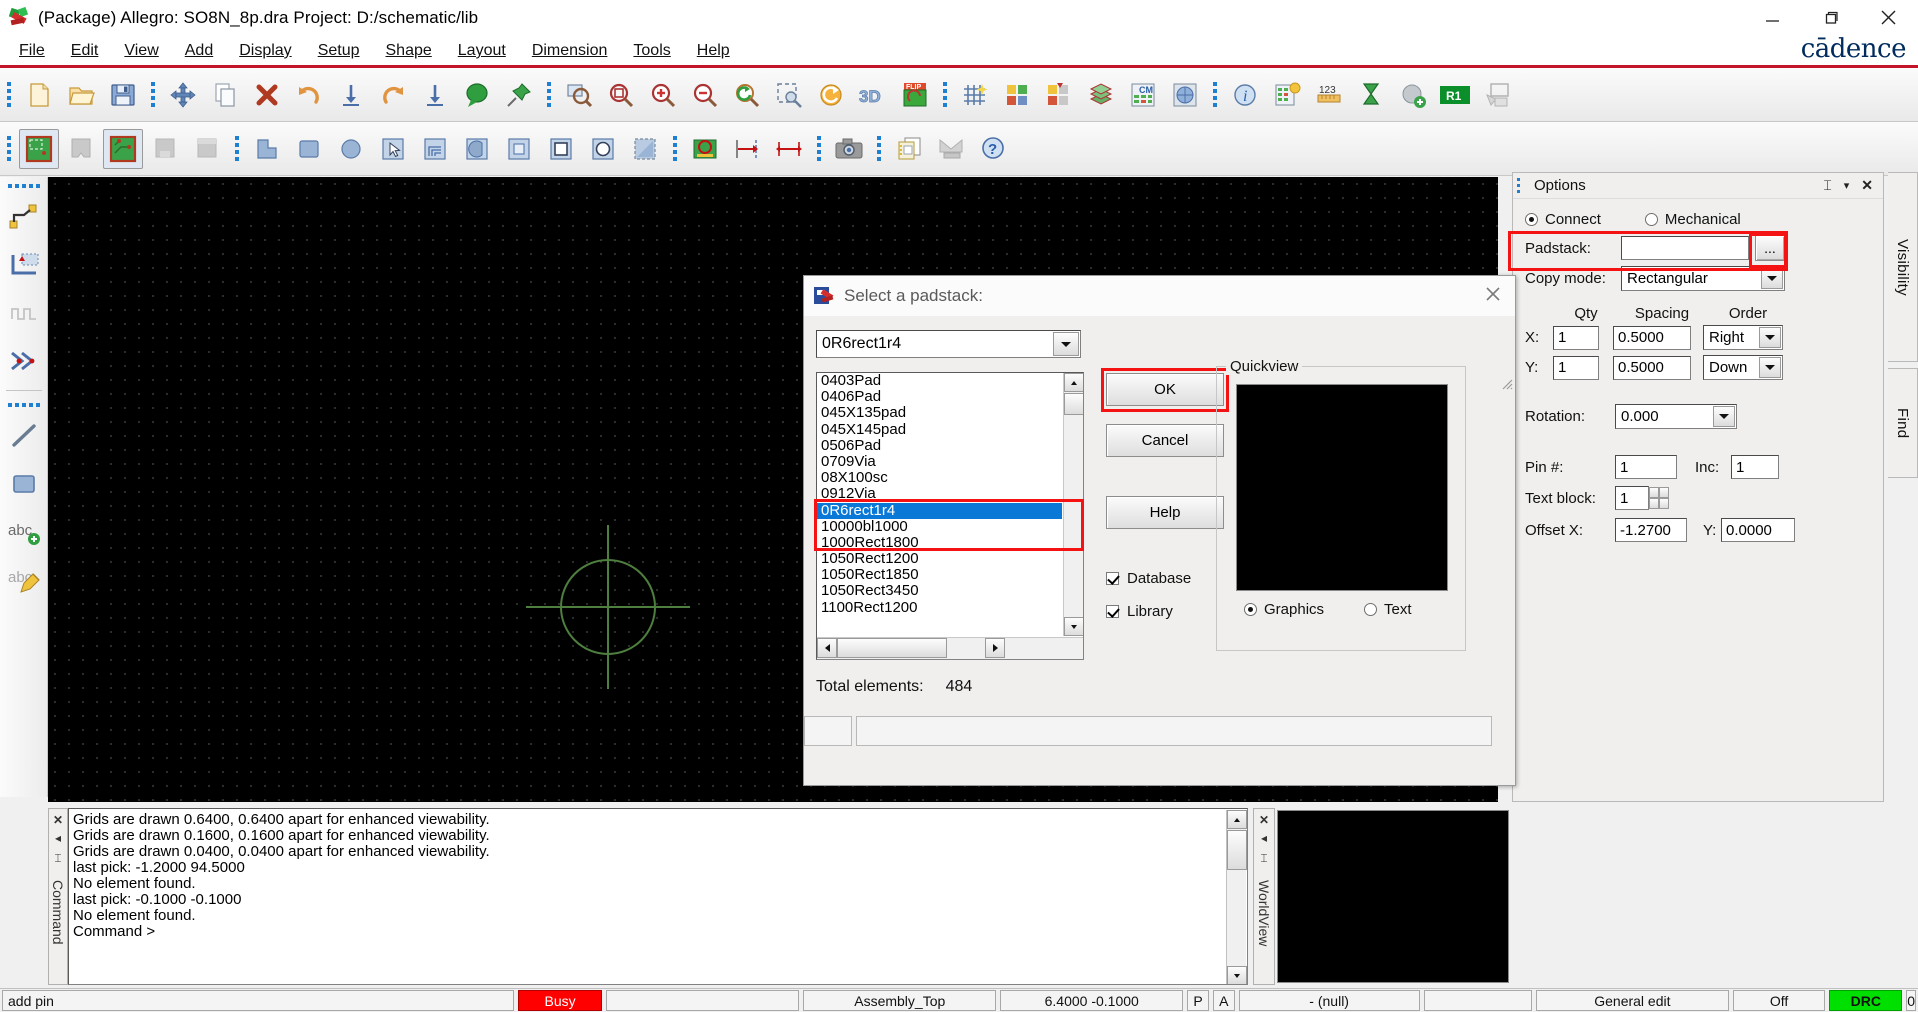 Image resolution: width=1918 pixels, height=1012 pixels. I want to click on worldview-canvas, so click(1393, 896).